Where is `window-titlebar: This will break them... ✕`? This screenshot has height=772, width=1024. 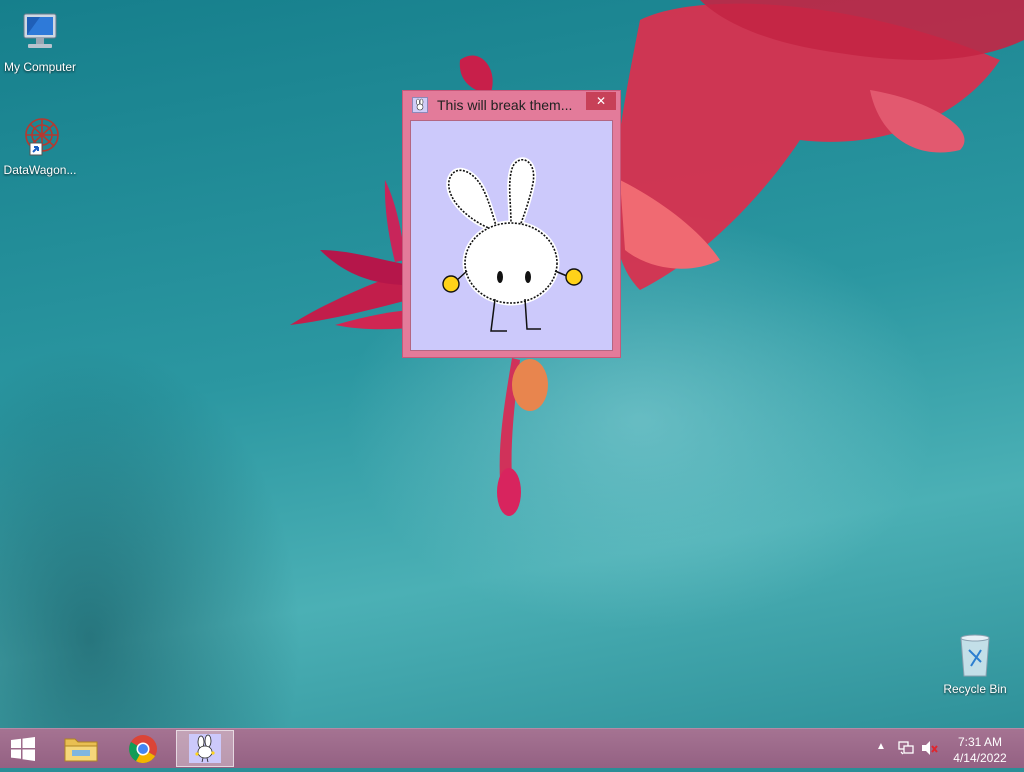
window-titlebar: This will break them... ✕ is located at coordinates (511, 104).